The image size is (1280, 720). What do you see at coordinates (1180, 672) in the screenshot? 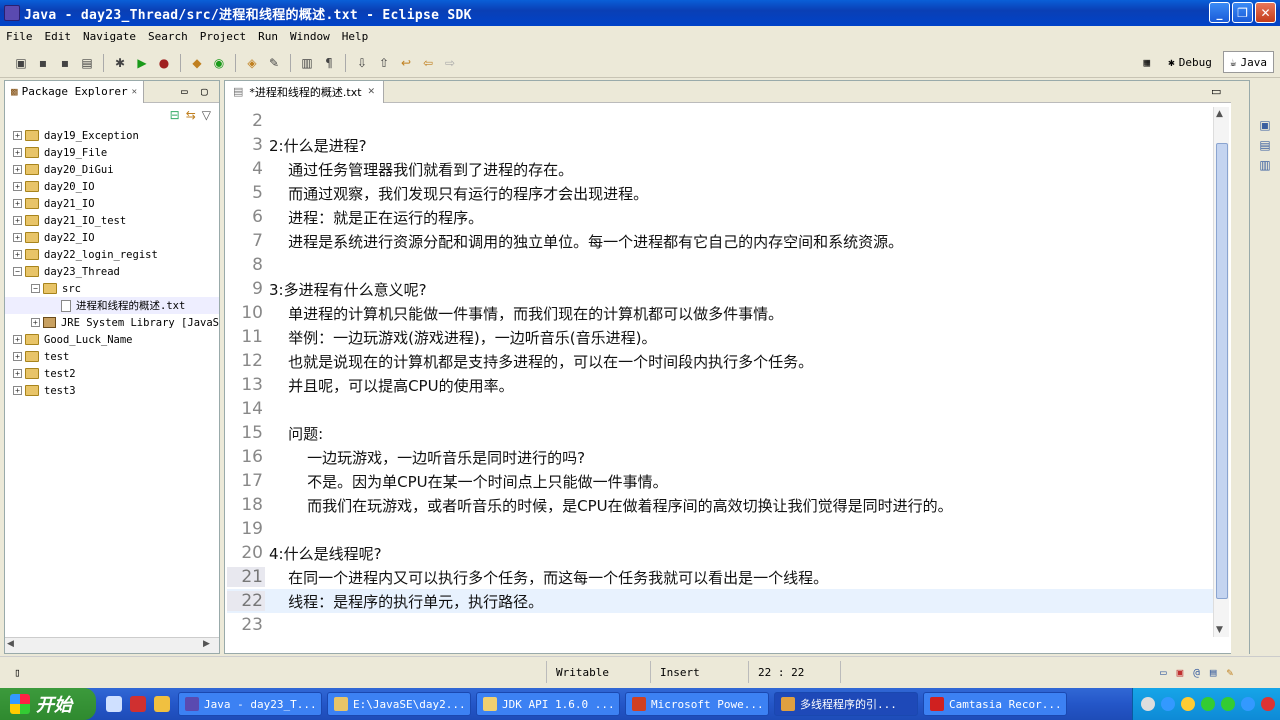
I see `problems-icon: ▣` at bounding box center [1180, 672].